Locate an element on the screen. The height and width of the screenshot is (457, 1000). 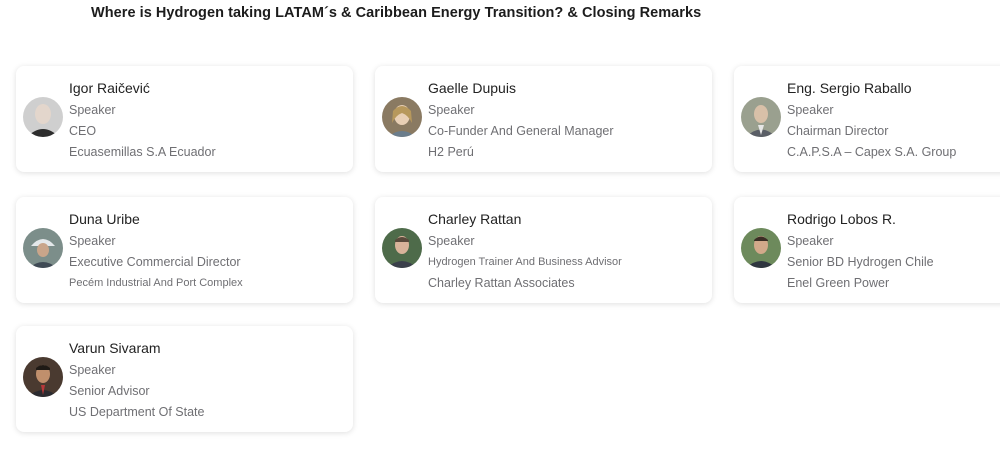
speaker-name: Duna Uribe is located at coordinates (104, 219).